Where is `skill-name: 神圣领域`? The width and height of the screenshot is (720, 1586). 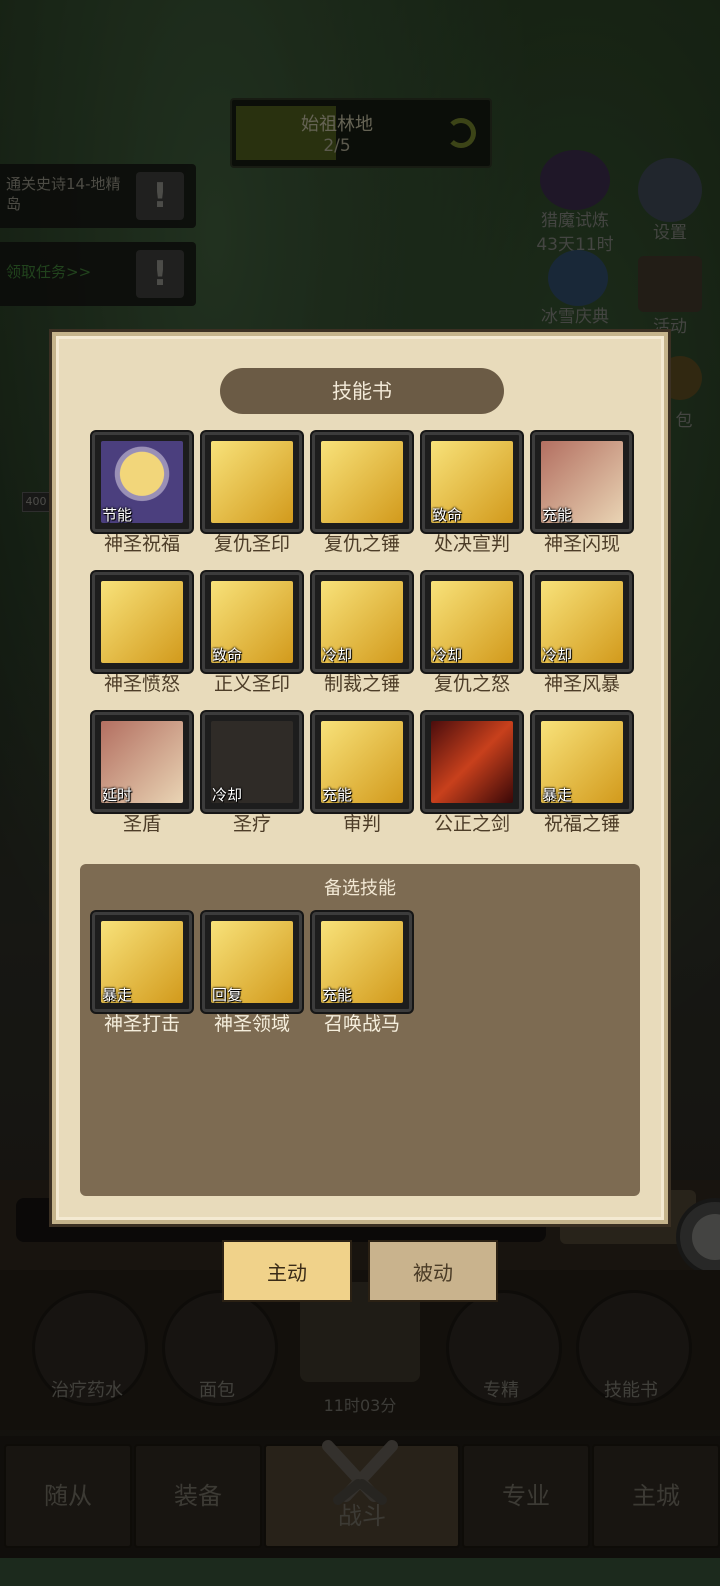
skill-name: 神圣领域 is located at coordinates (251, 1024).